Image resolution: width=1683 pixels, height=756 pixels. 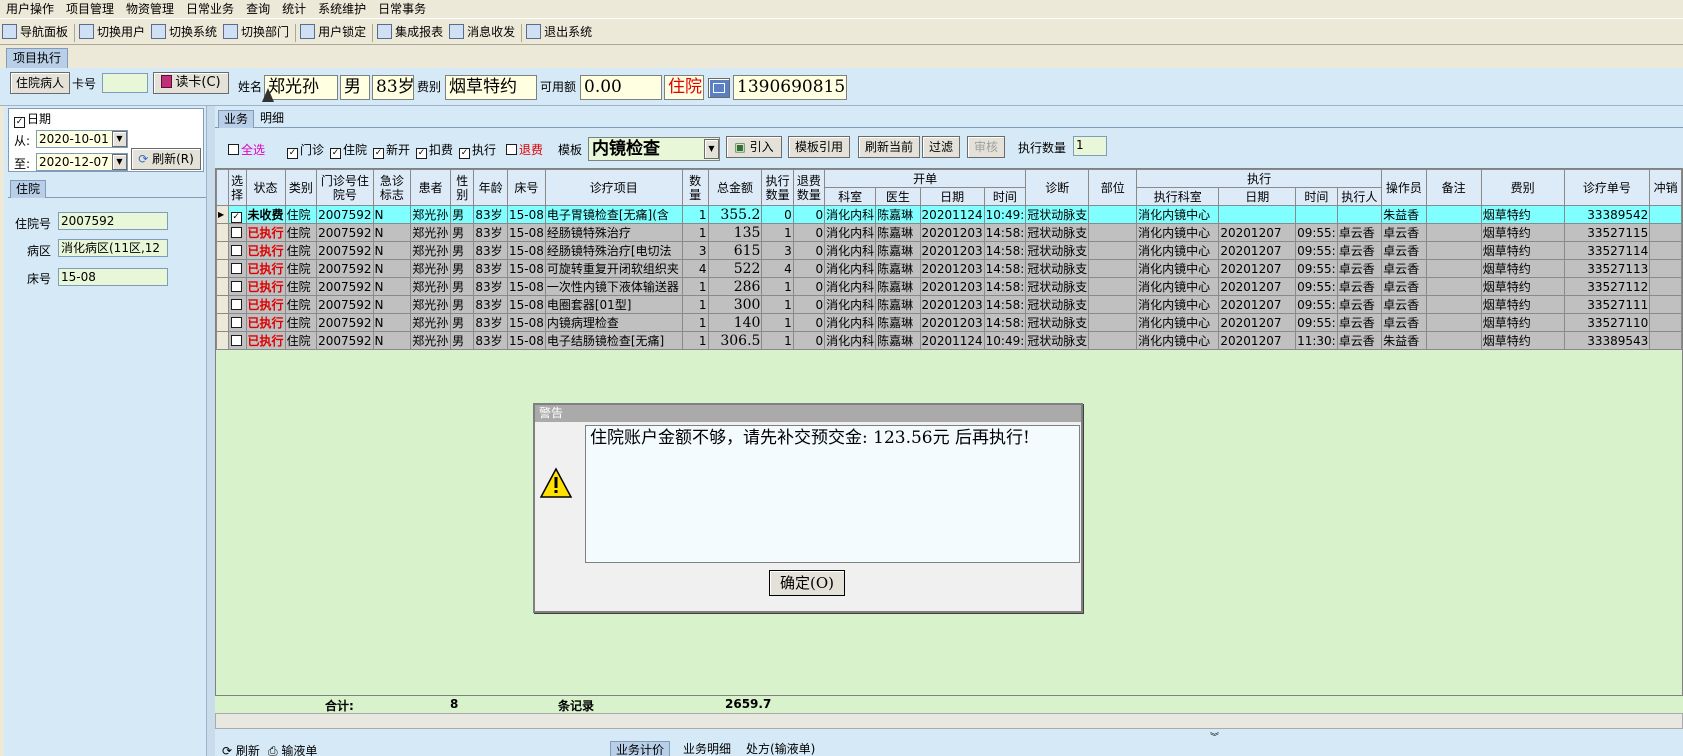 What do you see at coordinates (850, 196) in the screenshot?
I see `col-open-dept: 科室` at bounding box center [850, 196].